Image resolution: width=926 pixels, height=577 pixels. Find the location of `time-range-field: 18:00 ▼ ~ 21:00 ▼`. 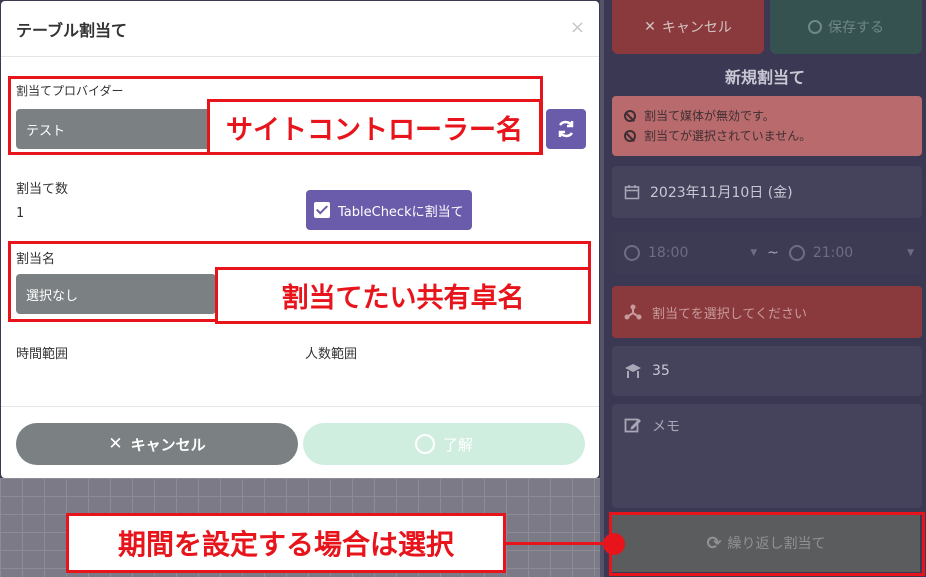

time-range-field: 18:00 ▼ ~ 21:00 ▼ is located at coordinates (767, 253).